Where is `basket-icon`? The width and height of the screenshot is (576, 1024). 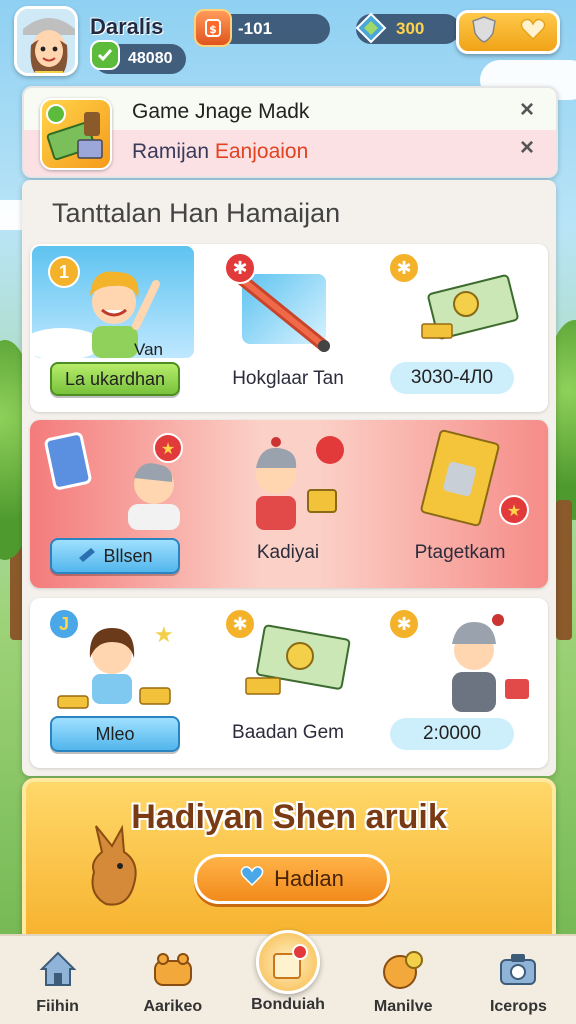 basket-icon is located at coordinates (173, 969).